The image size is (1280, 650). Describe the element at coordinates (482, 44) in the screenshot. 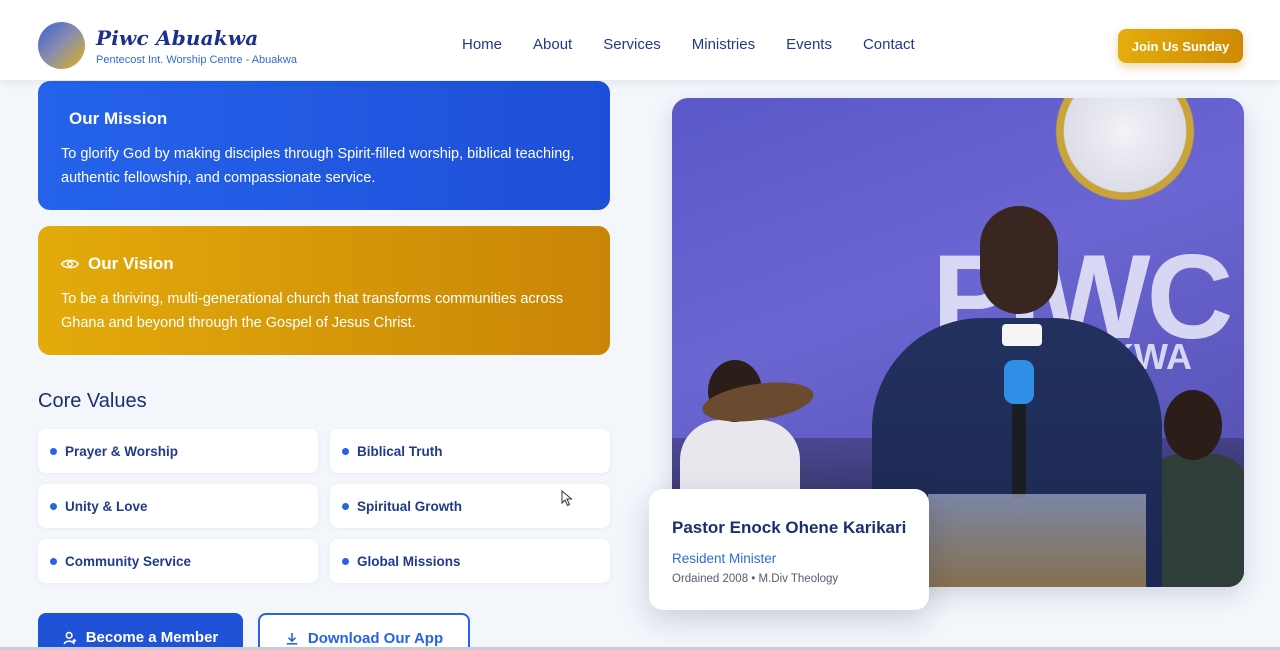

I see `nav-home: Home` at that location.